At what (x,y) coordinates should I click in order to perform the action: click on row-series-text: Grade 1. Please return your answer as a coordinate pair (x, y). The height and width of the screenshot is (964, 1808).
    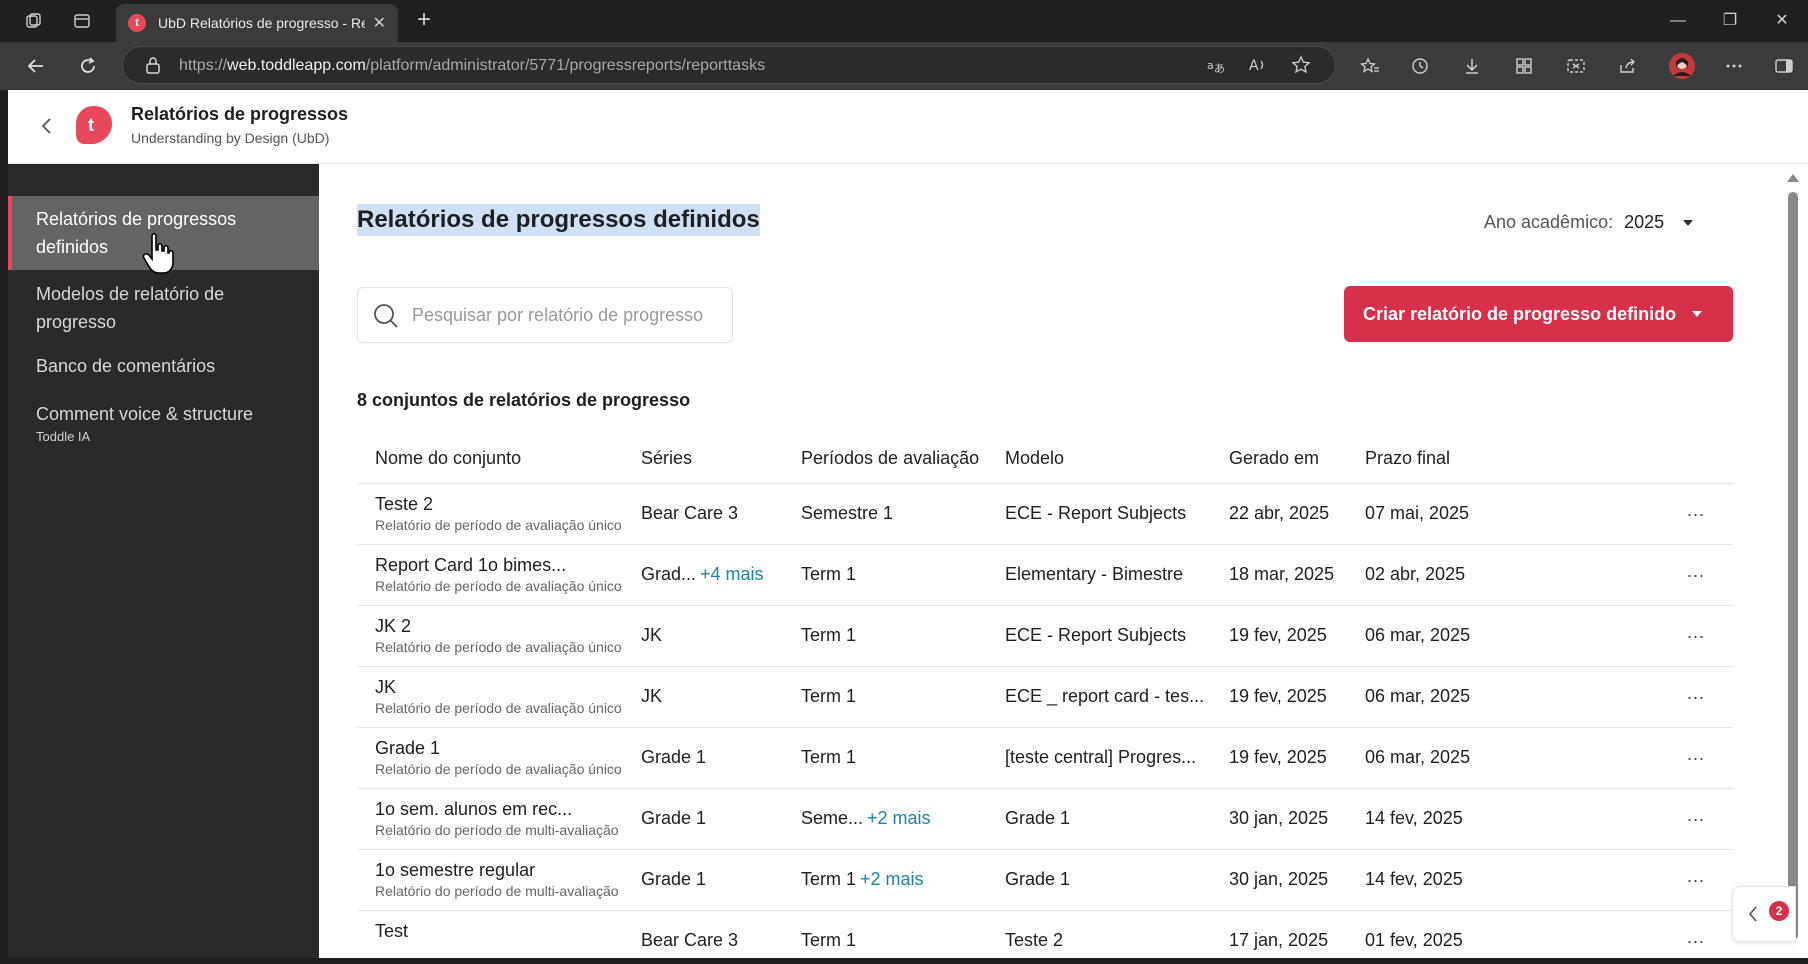
    Looking at the image, I should click on (674, 879).